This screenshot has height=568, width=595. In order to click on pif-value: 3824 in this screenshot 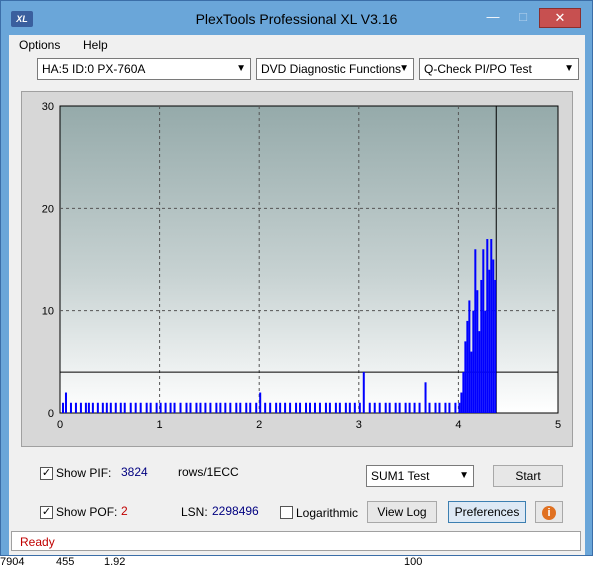, I will do `click(134, 472)`.